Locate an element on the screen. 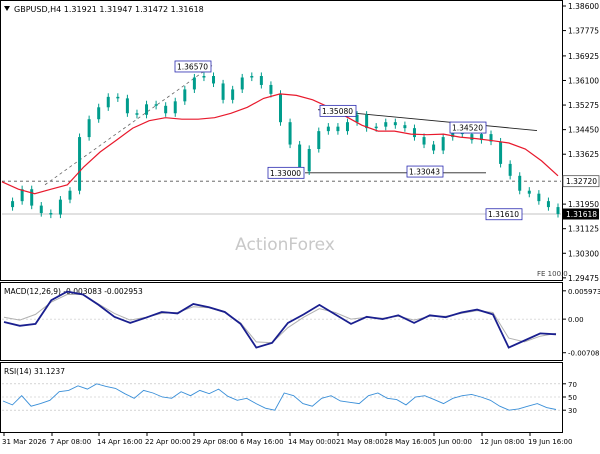 Image resolution: width=600 pixels, height=454 pixels. macd-tick-label: 0.00 is located at coordinates (576, 320).